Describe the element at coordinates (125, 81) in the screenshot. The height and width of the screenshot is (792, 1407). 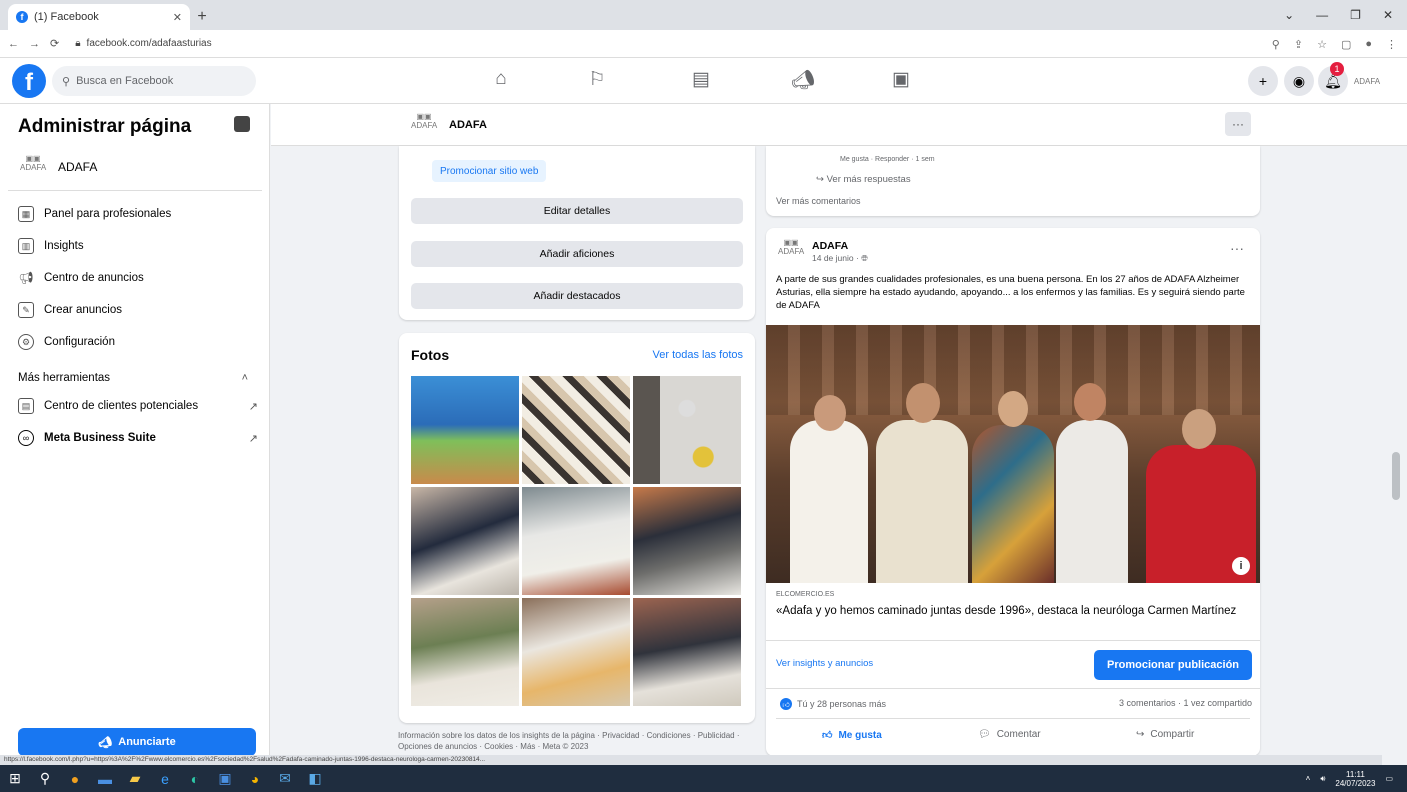
I see `search-placeholder: Busca en Facebook` at that location.